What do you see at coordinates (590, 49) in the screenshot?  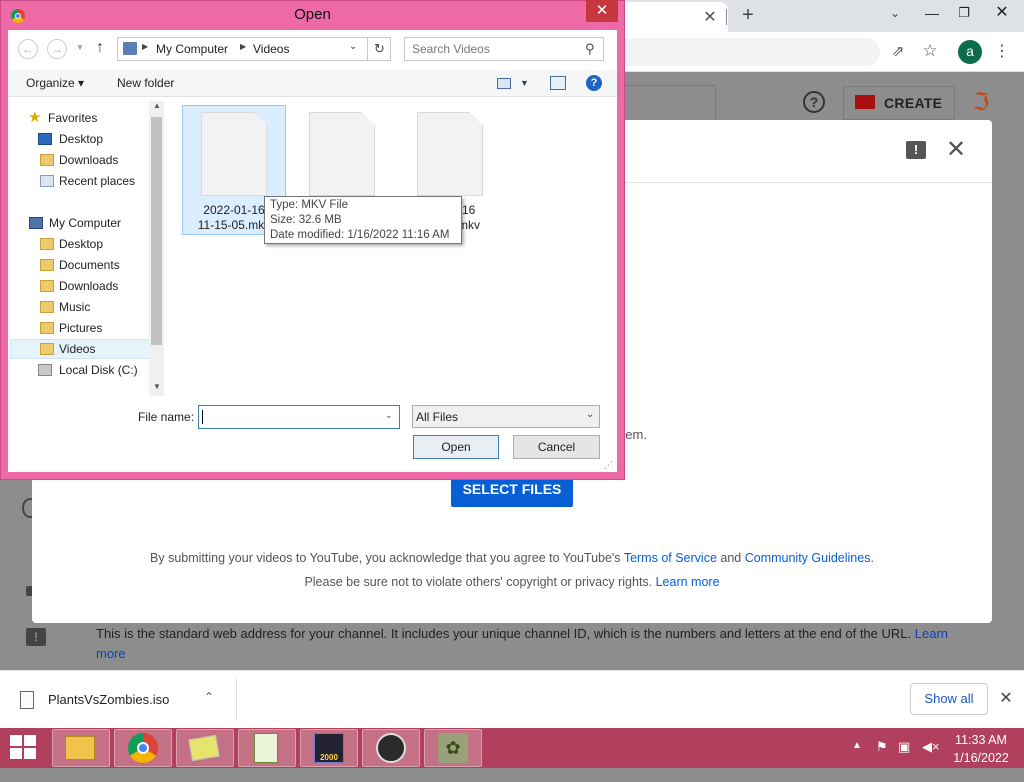 I see `search-icon: ⚲` at bounding box center [590, 49].